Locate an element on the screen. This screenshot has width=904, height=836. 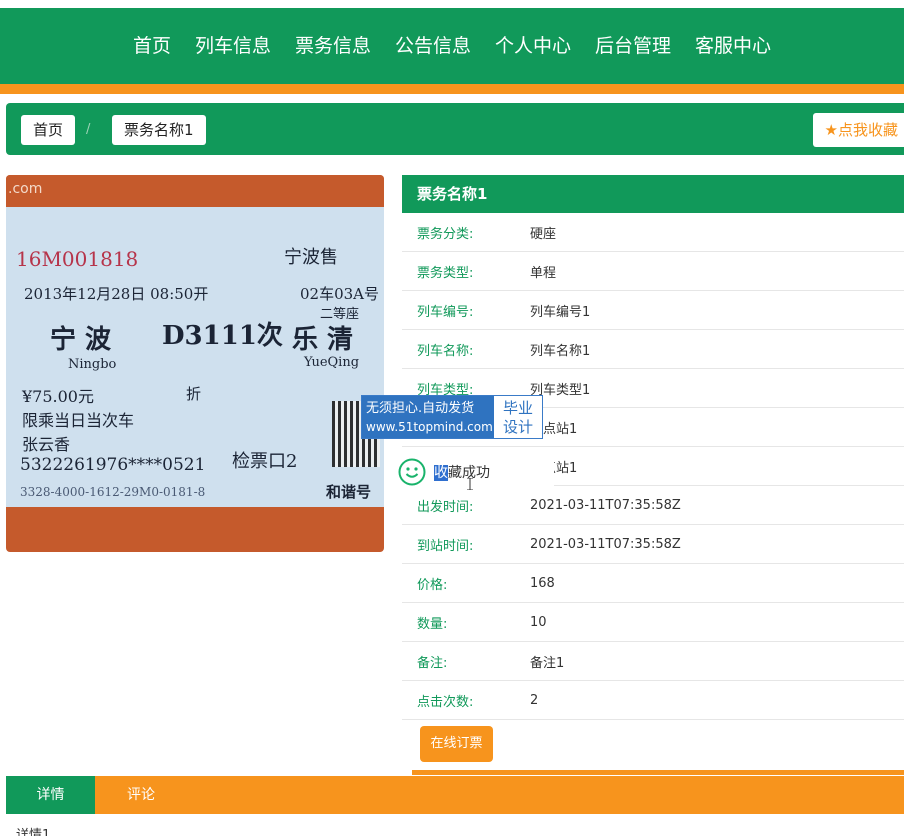
watermark-side1: 毕业 is located at coordinates (517, 408).